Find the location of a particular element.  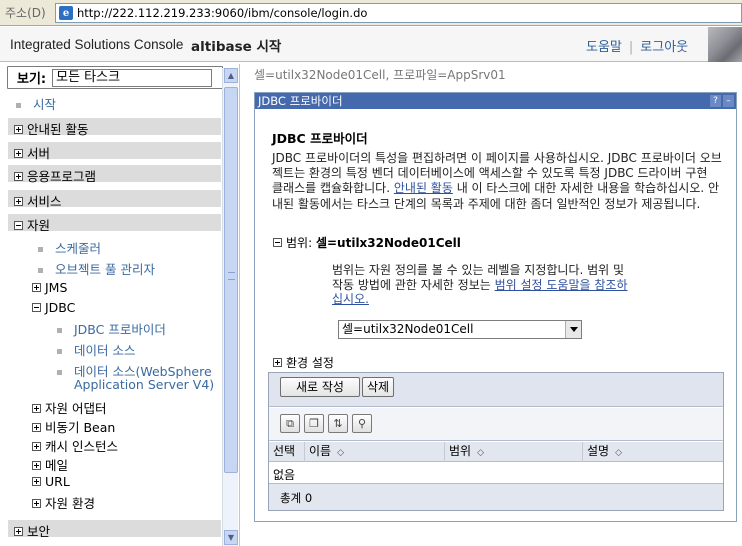

nav-category-guided-label: 안내된 활동 is located at coordinates (51, 128).